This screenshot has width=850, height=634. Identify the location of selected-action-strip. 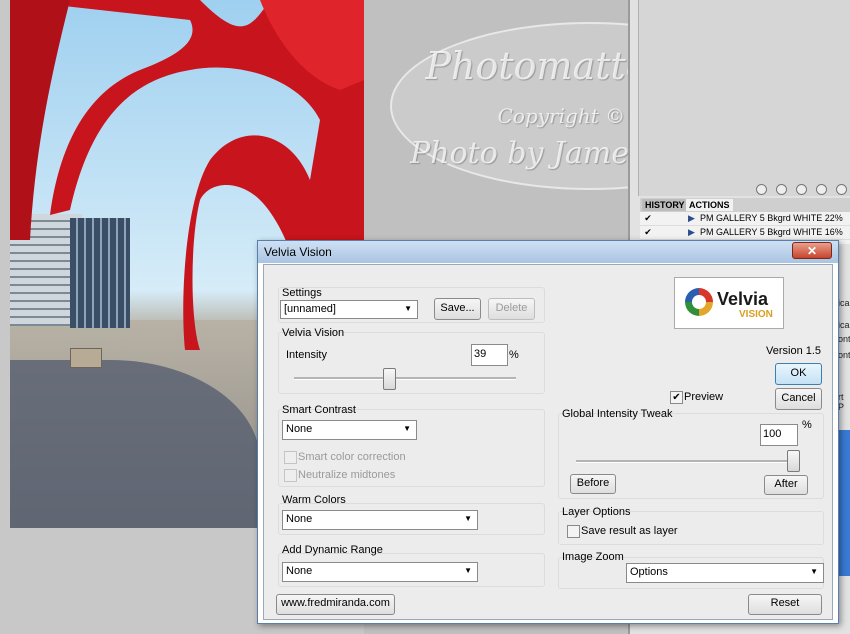
(844, 503).